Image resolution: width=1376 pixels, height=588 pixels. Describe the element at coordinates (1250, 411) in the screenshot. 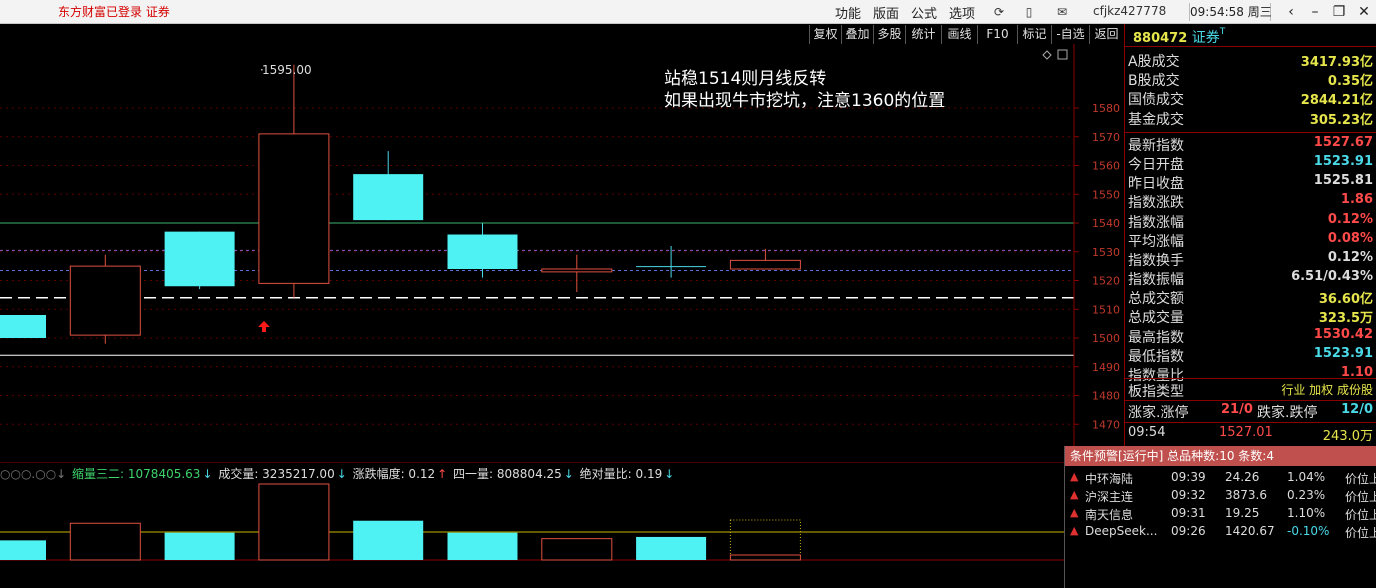

I see `advance-decline-row: 涨家.涨停 21/0 跌家.跌停 12/0` at that location.